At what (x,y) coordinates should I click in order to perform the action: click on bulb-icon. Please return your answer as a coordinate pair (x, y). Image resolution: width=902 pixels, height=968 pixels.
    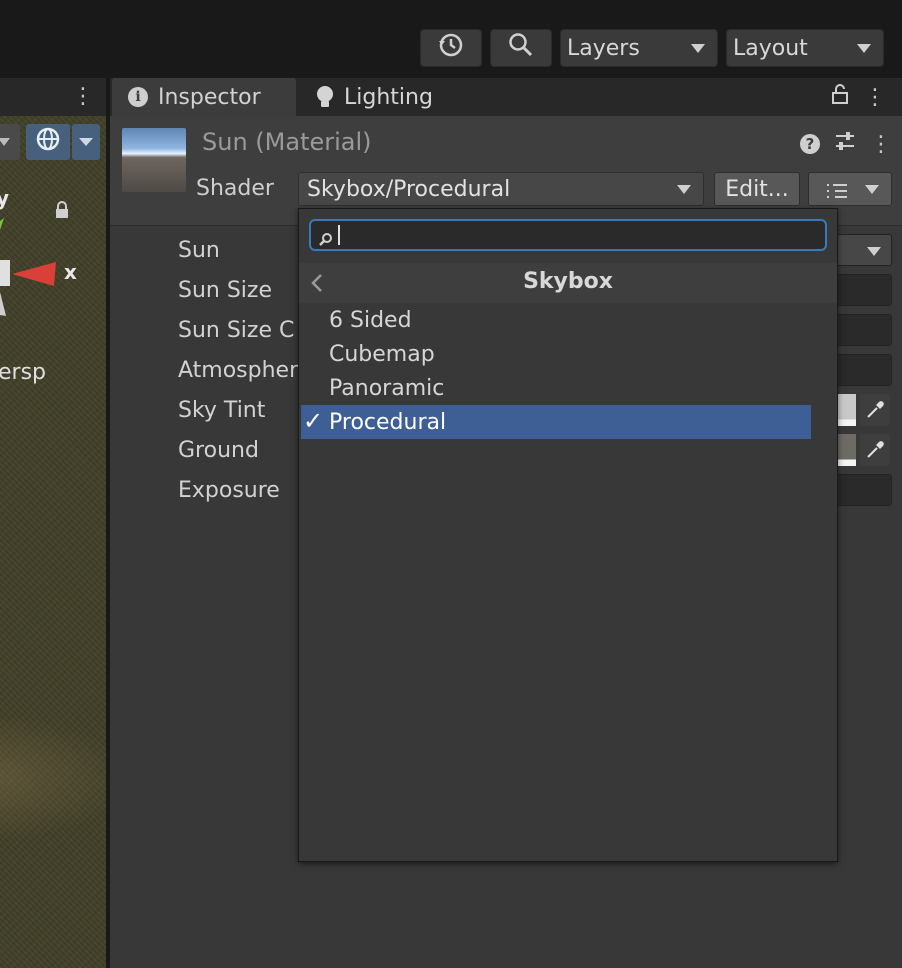
    Looking at the image, I should click on (325, 97).